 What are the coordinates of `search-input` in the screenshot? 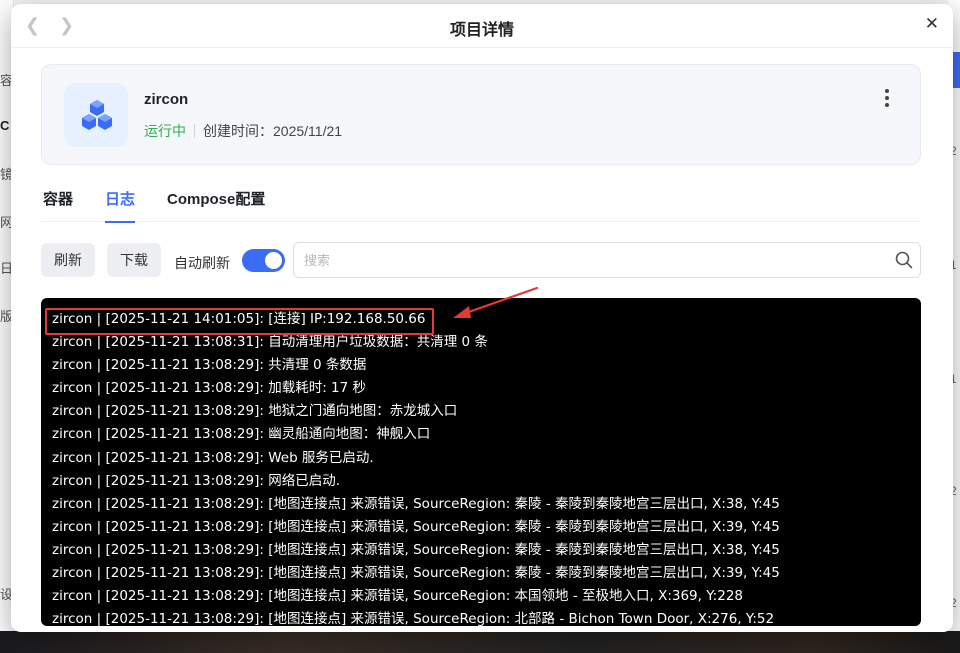 It's located at (607, 260).